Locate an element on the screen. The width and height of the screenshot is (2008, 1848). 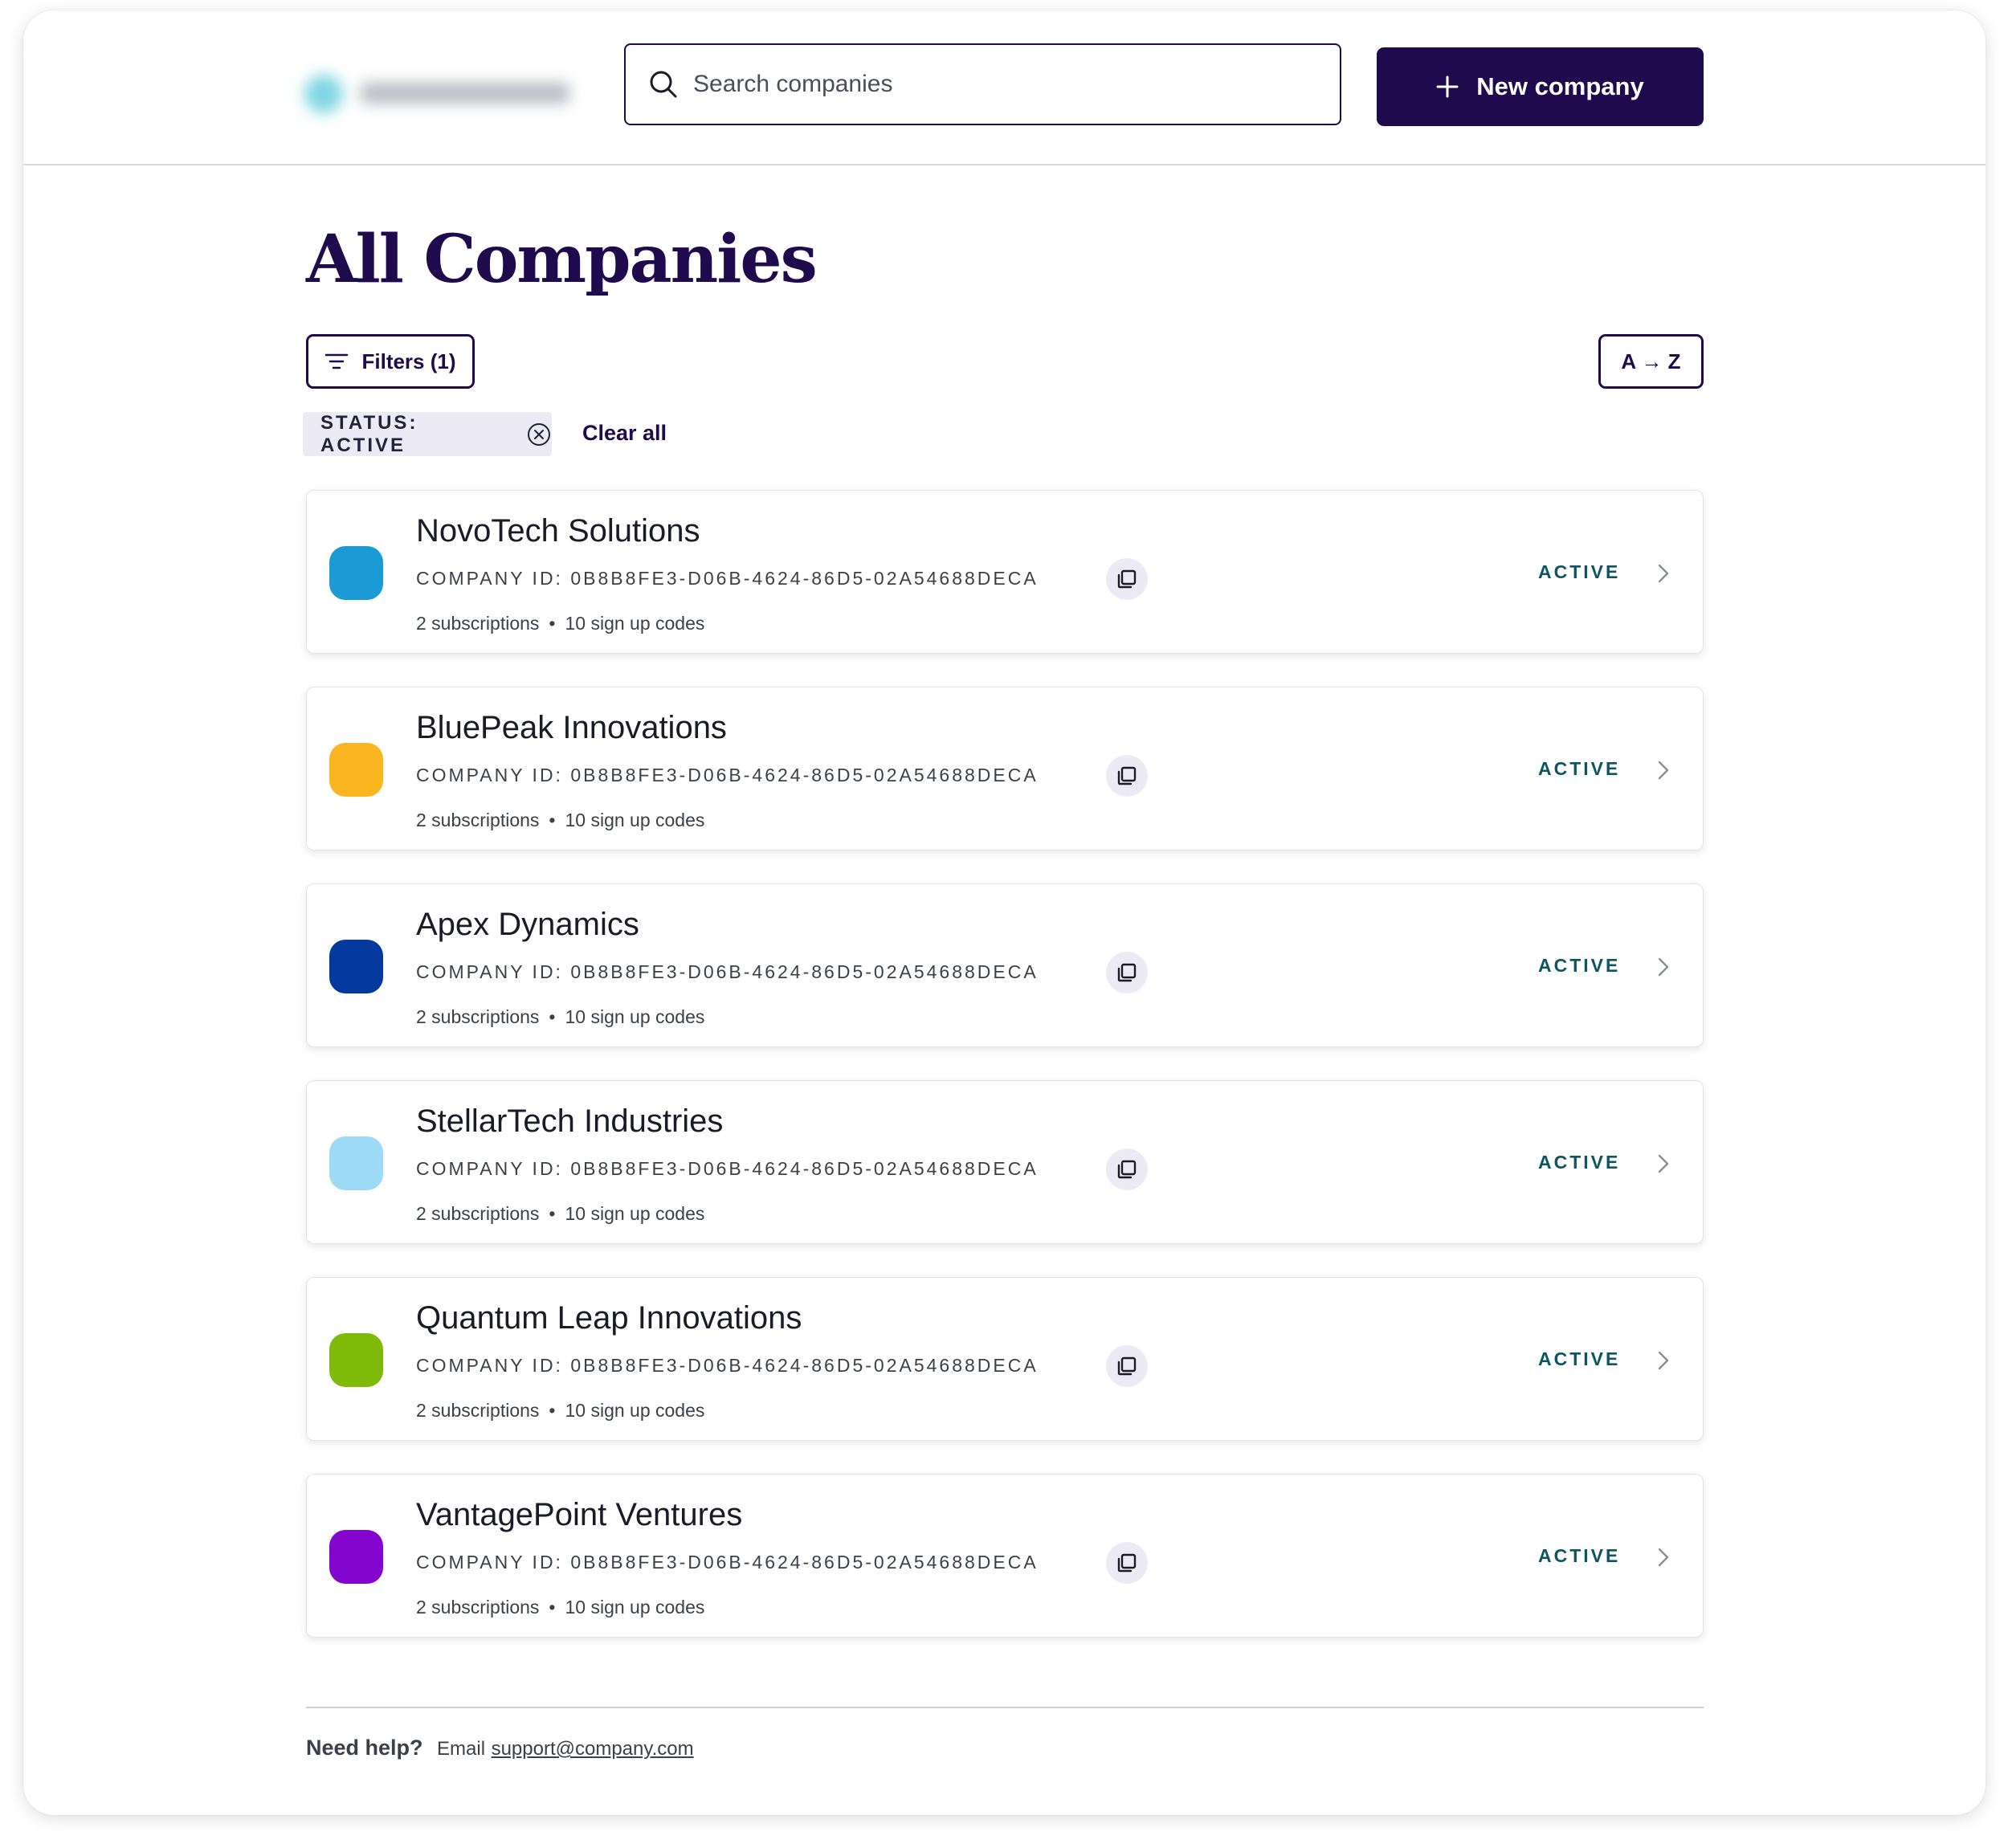
search-input is located at coordinates (998, 84).